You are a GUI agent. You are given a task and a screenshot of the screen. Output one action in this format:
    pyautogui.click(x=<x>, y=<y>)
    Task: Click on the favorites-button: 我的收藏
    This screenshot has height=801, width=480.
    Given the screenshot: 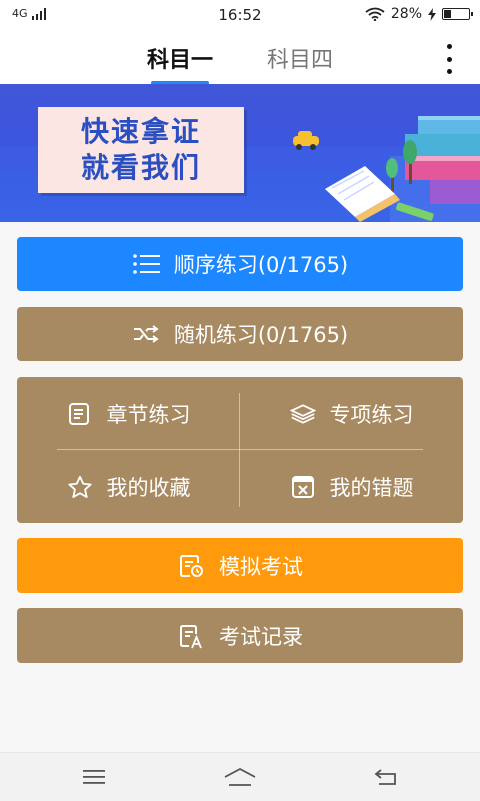 What is the action you would take?
    pyautogui.click(x=128, y=486)
    